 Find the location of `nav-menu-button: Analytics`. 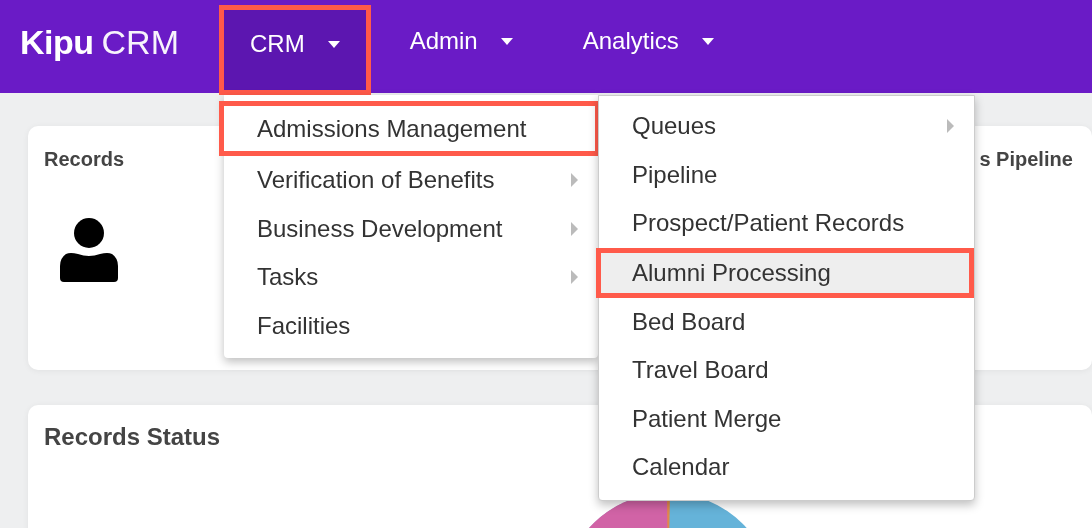

nav-menu-button: Analytics is located at coordinates (648, 46).